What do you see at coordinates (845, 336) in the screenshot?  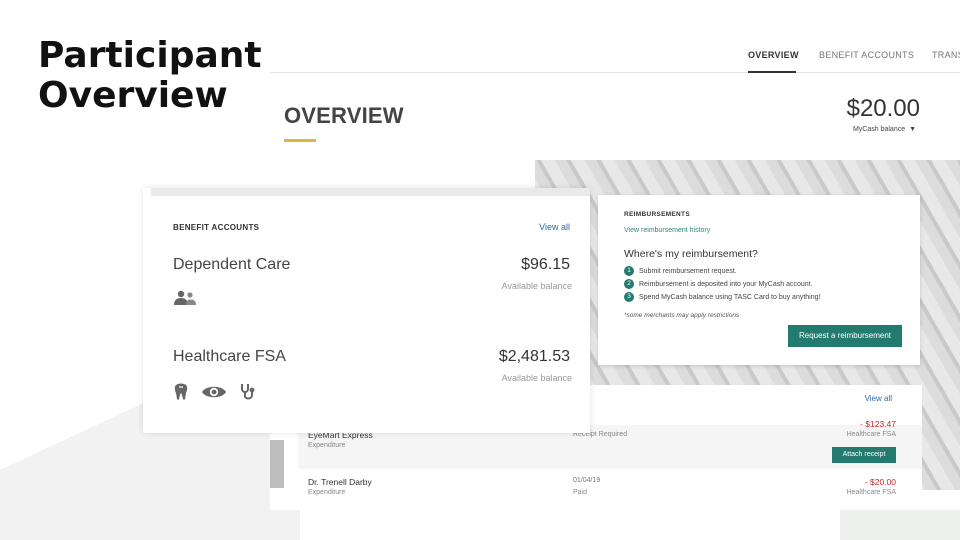 I see `request-reimbursement-button: Request a reimbursement` at bounding box center [845, 336].